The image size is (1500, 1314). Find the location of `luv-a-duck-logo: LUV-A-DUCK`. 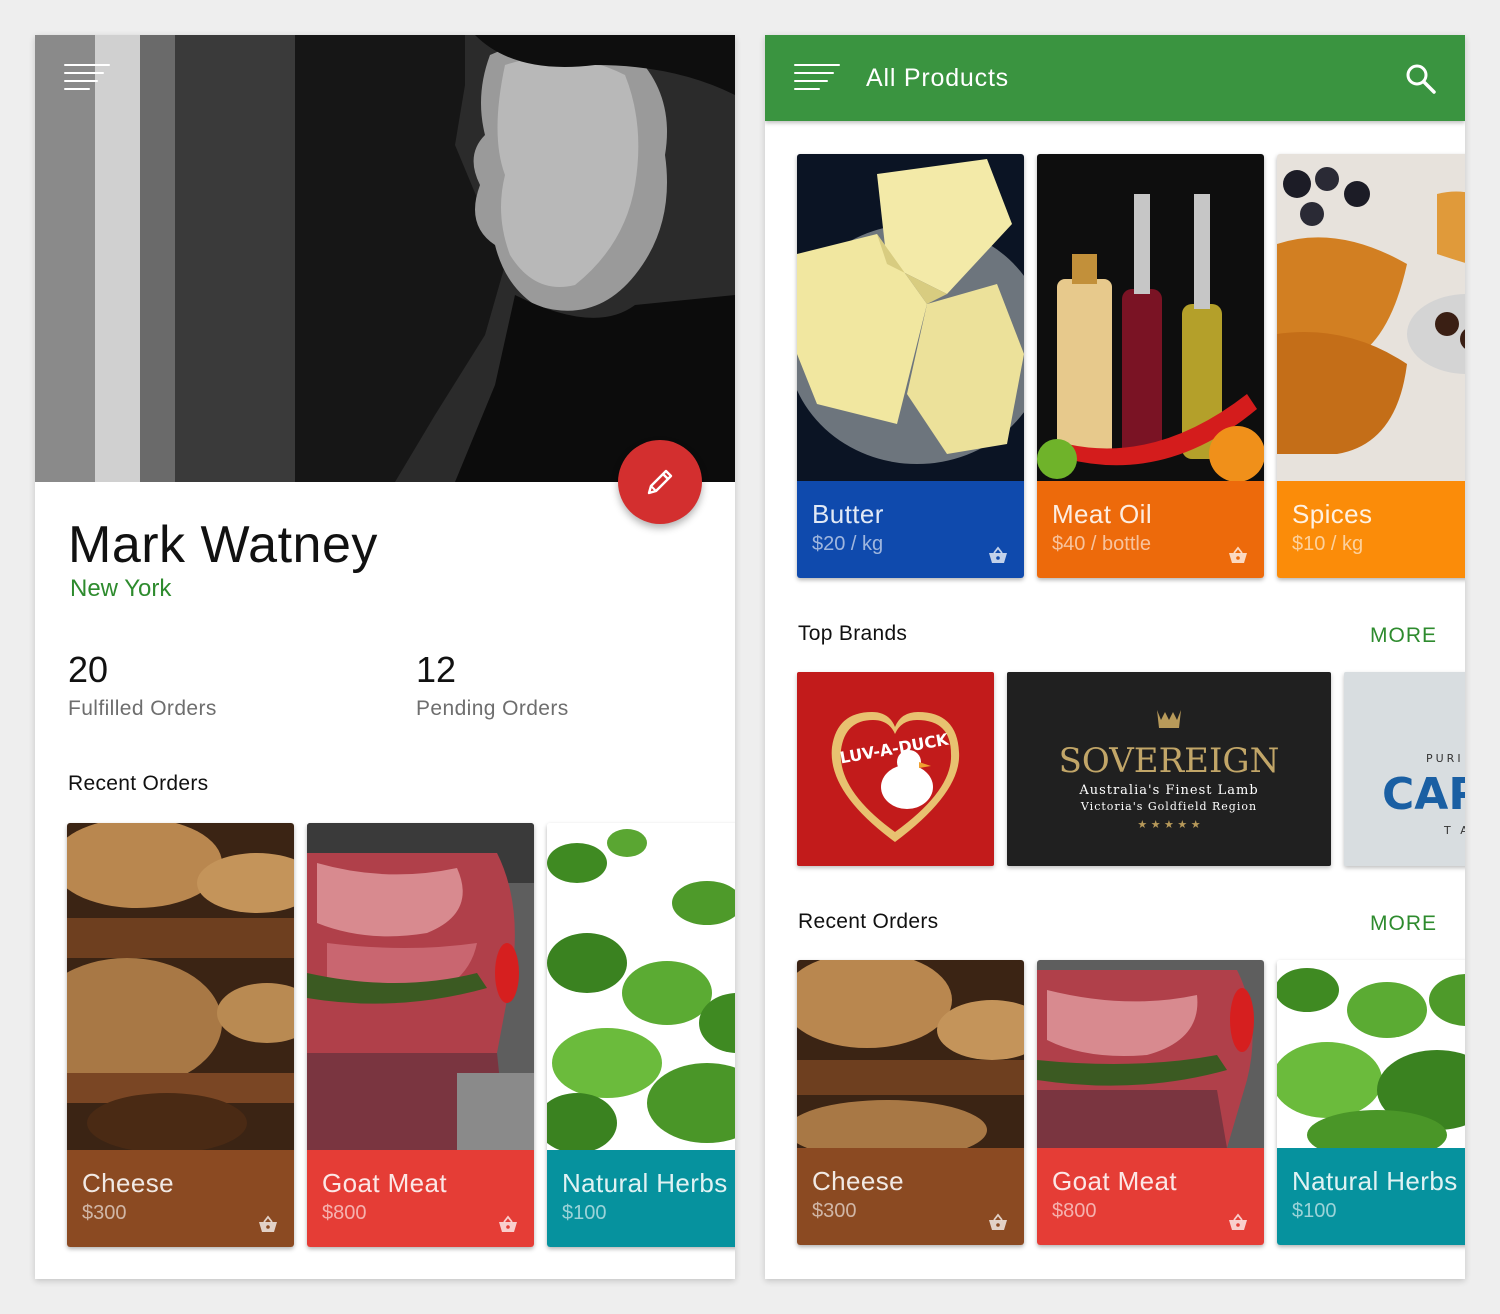

luv-a-duck-logo: LUV-A-DUCK is located at coordinates (895, 777).